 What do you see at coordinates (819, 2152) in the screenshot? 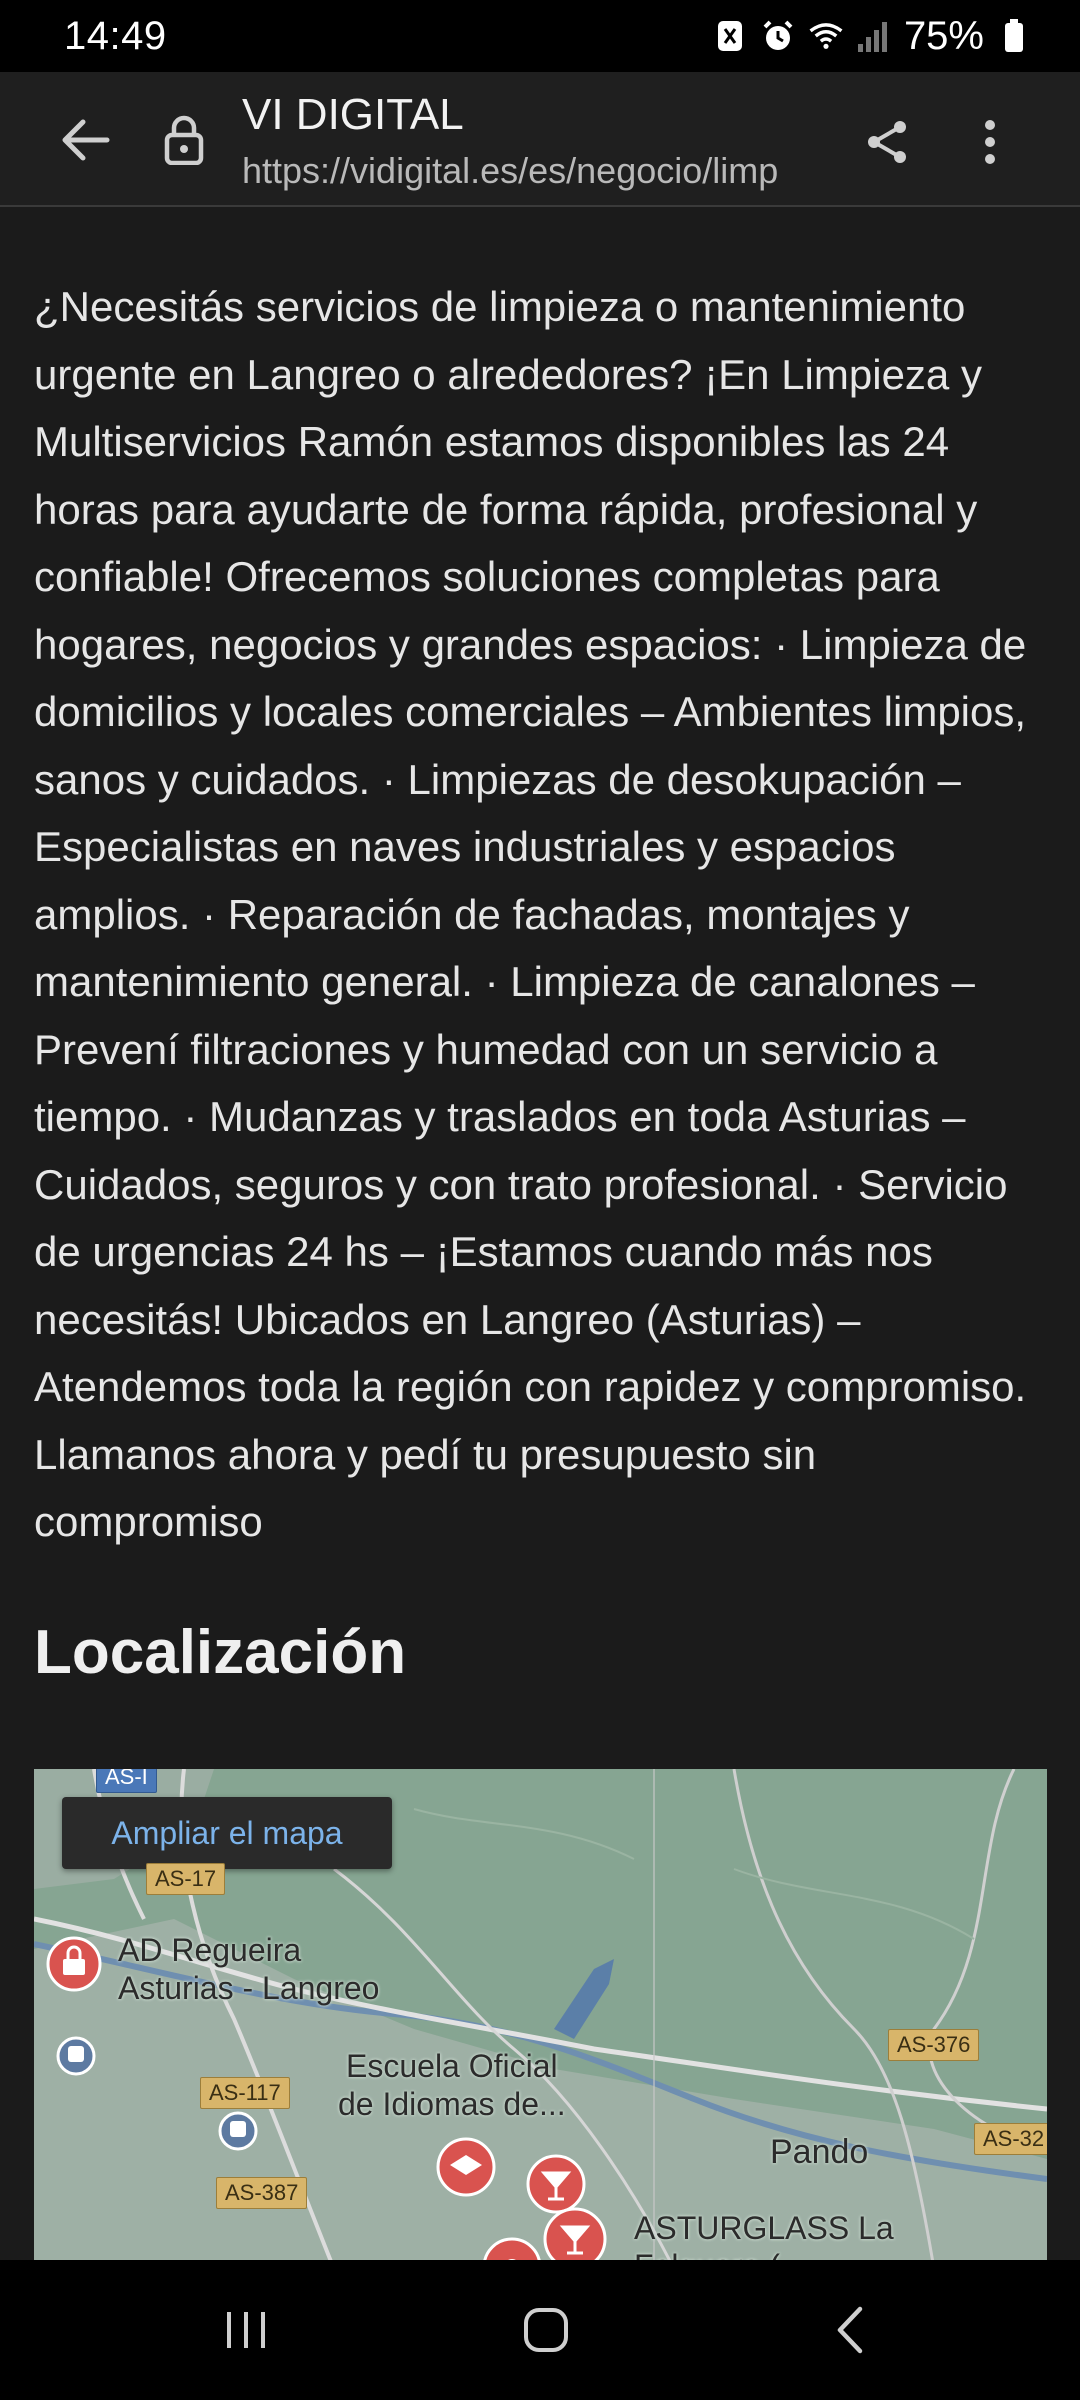
I see `map-place-label: Pando` at bounding box center [819, 2152].